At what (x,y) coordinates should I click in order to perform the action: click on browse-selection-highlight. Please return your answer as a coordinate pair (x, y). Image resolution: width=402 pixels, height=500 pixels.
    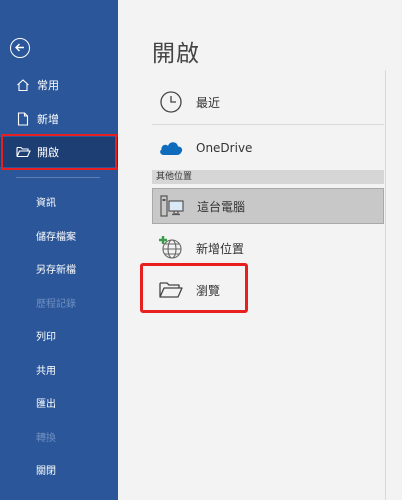
    Looking at the image, I should click on (194, 288).